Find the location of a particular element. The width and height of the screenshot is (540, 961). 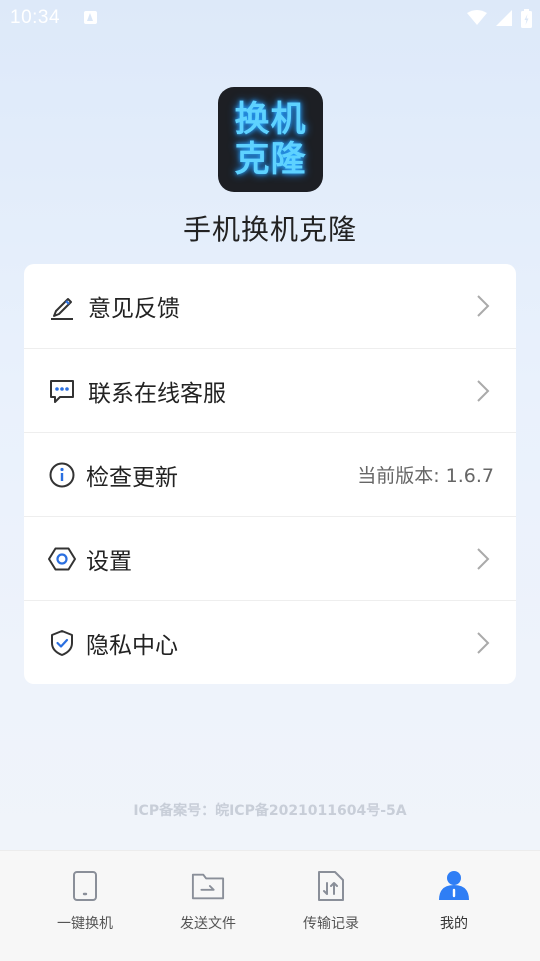

menu-item-settings: 设置 is located at coordinates (270, 558).